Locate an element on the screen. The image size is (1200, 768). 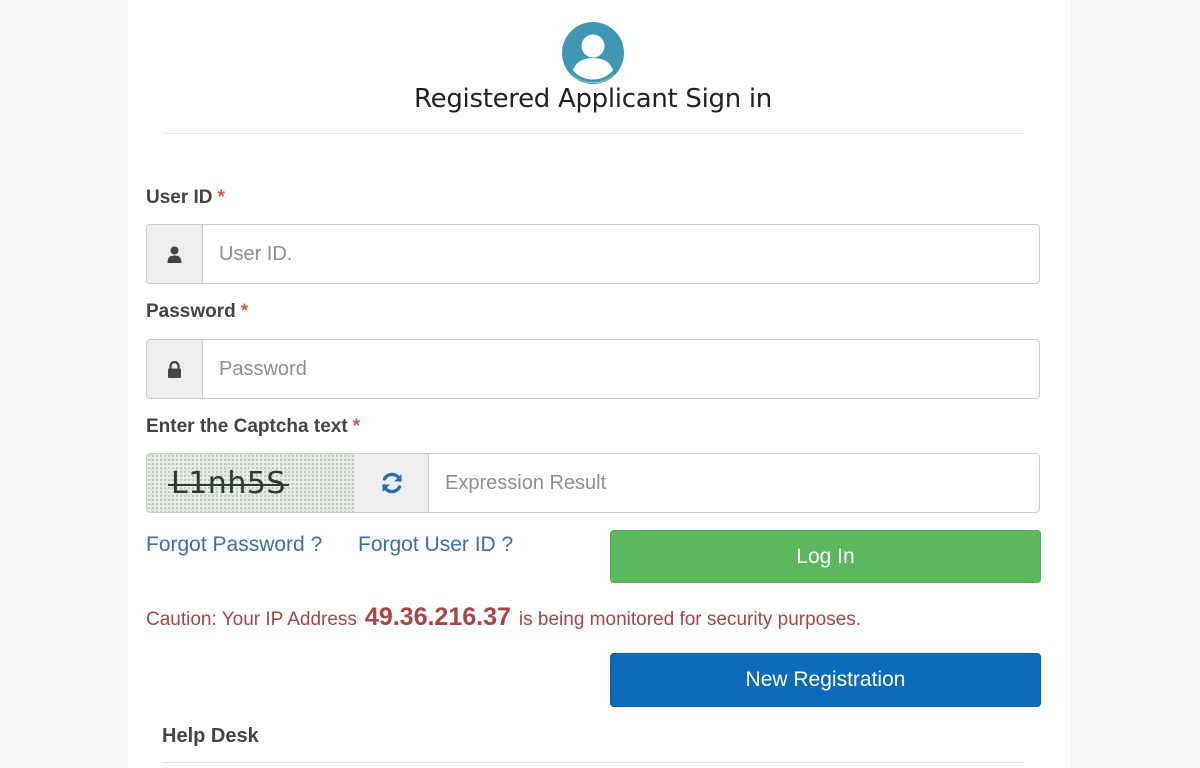
captcha-image: L1nh5S is located at coordinates (251, 483).